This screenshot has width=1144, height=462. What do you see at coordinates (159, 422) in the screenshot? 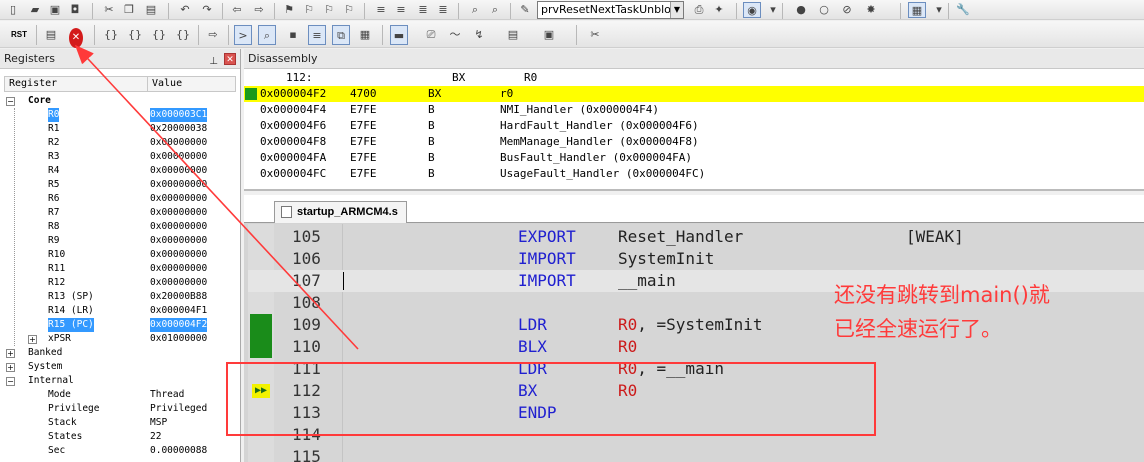
I see `internal-value: MSP` at bounding box center [159, 422].